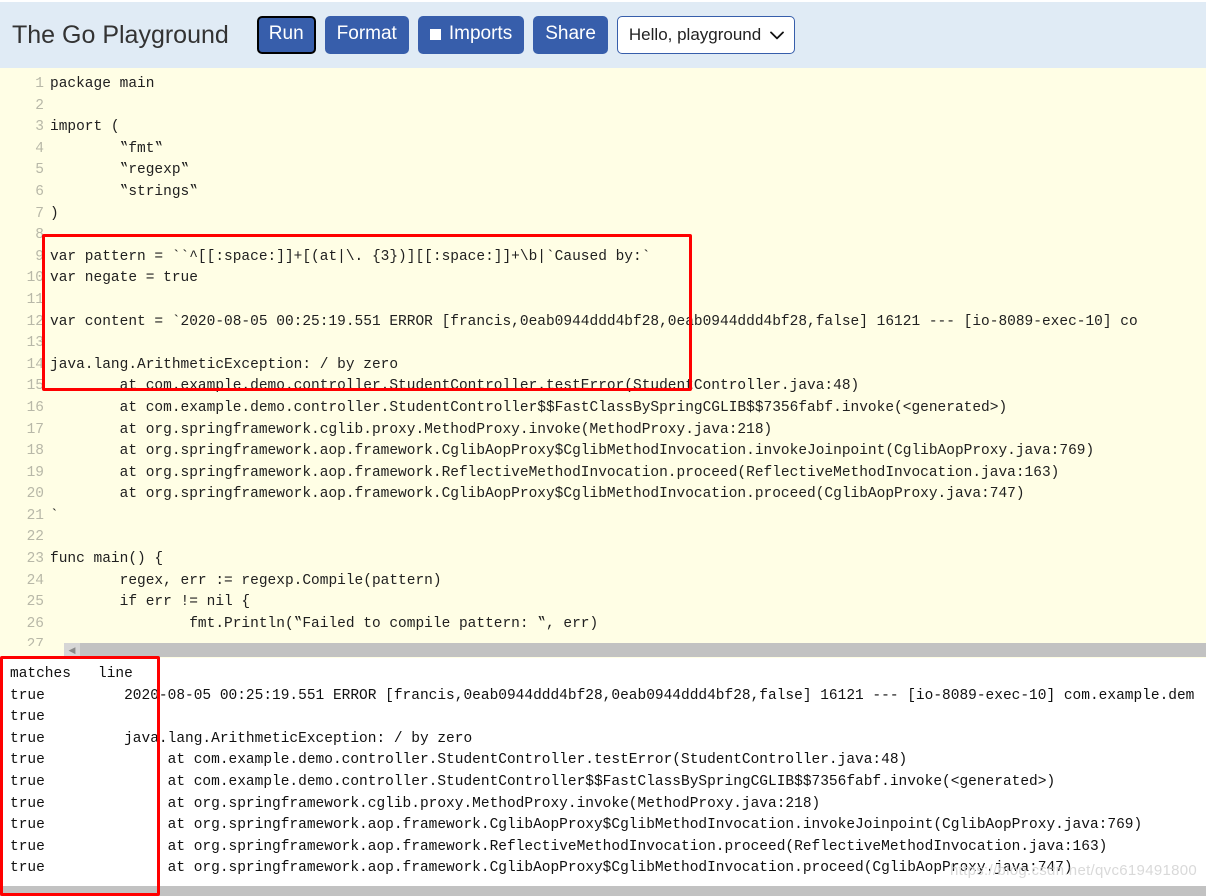  What do you see at coordinates (35, 537) in the screenshot?
I see `line-number: 22` at bounding box center [35, 537].